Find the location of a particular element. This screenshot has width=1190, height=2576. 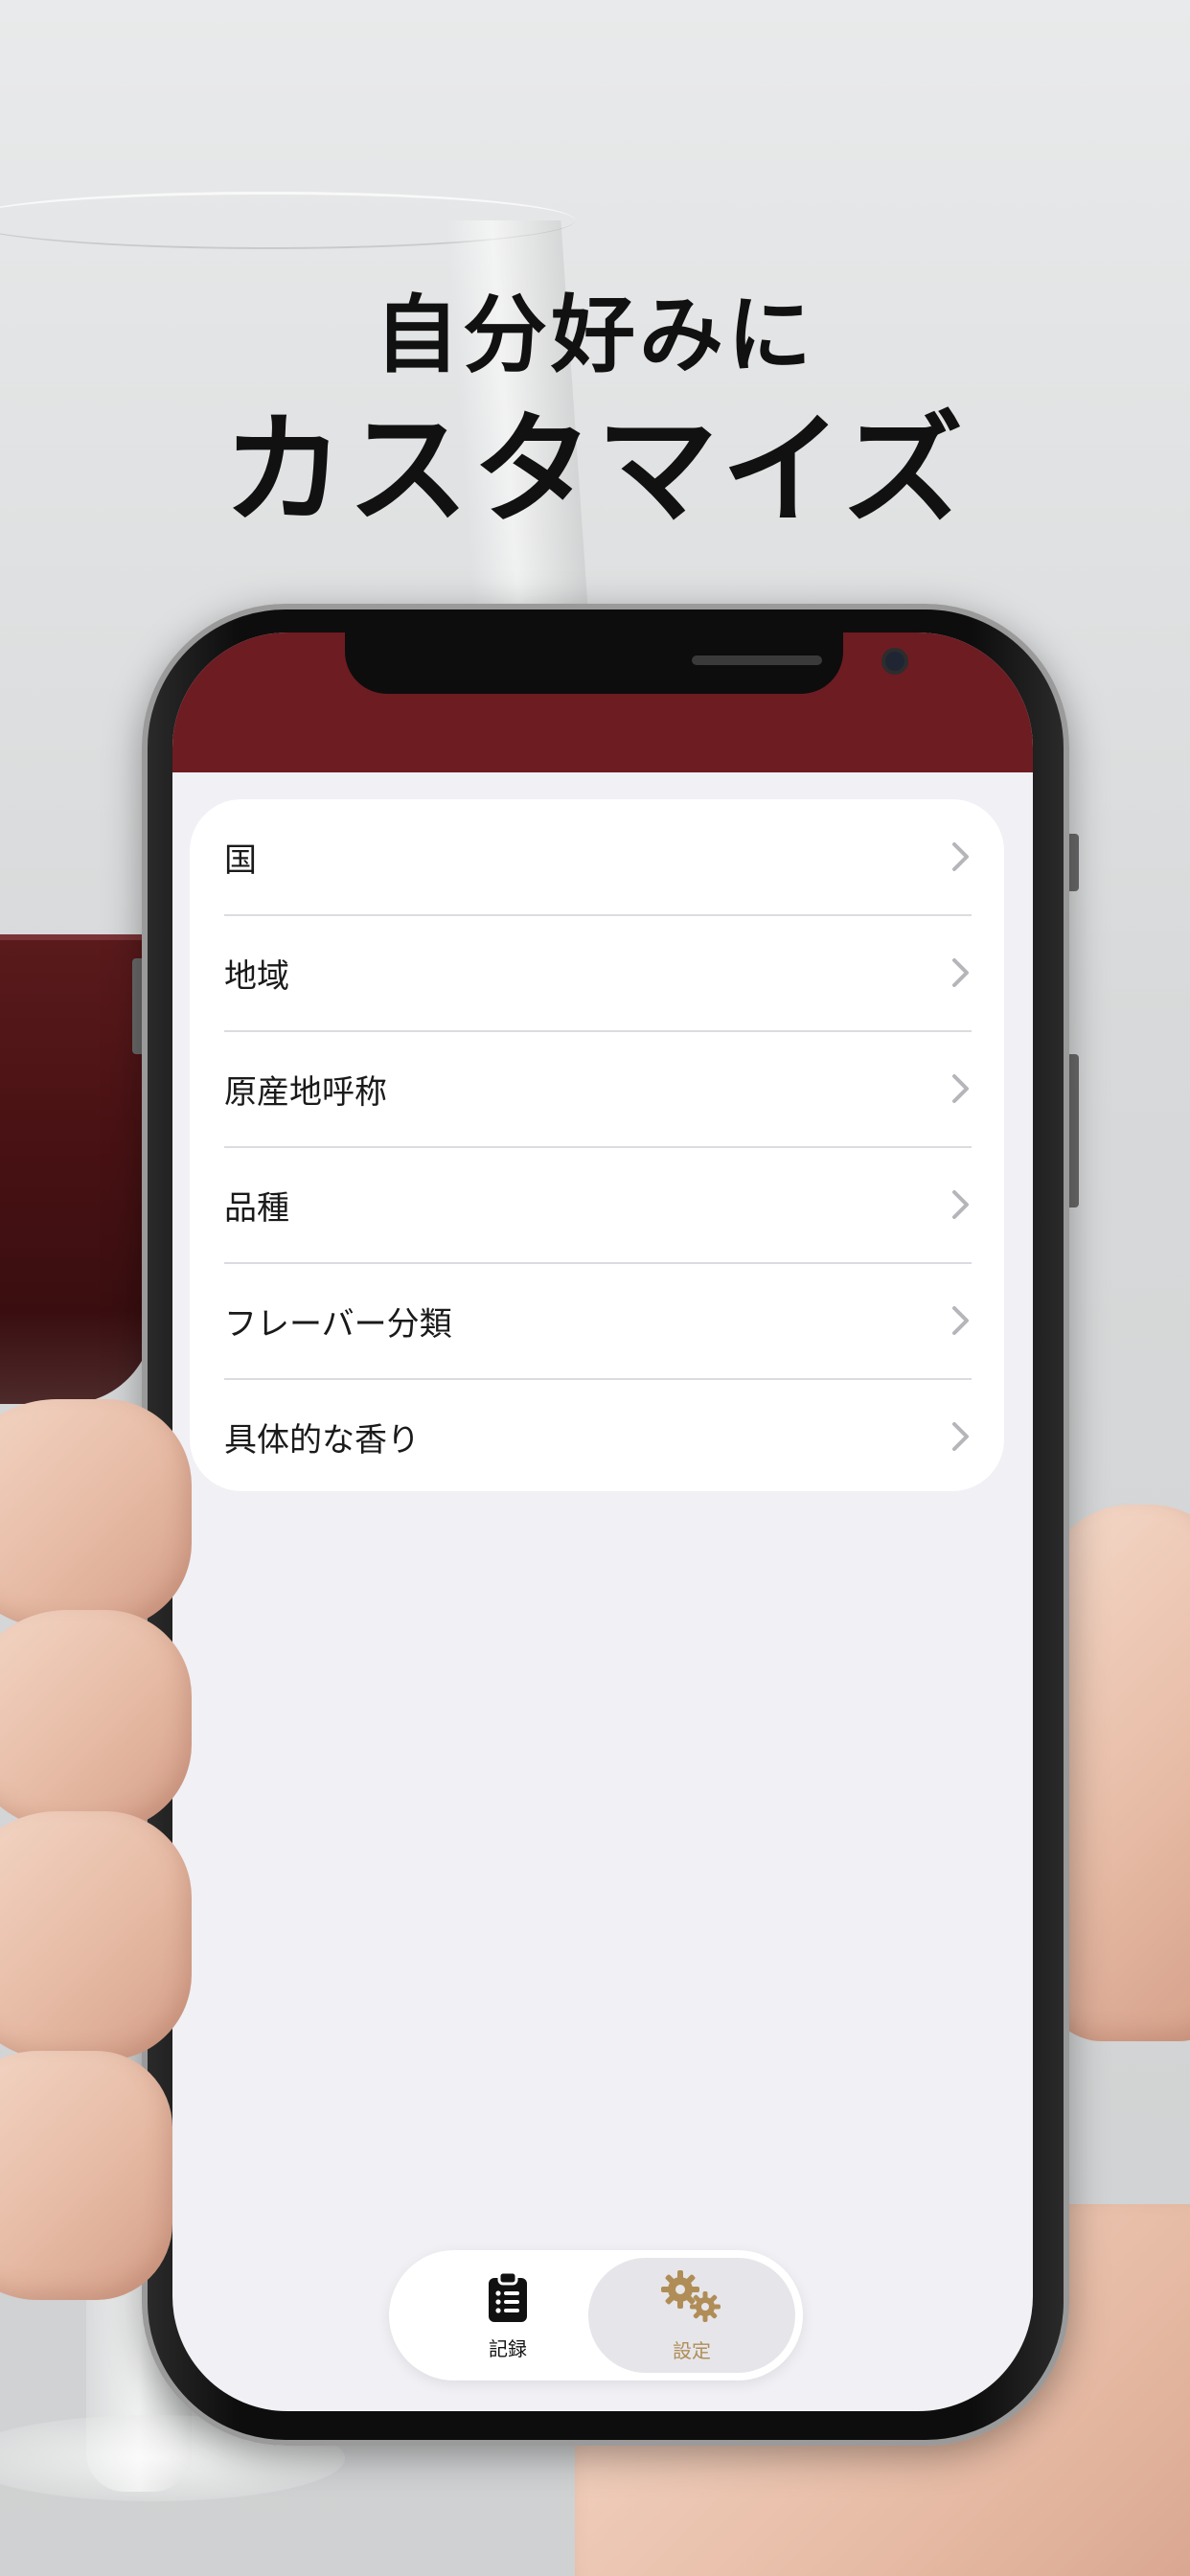

promo-headline: 自分好みに カスタマイズ is located at coordinates (595, 410).